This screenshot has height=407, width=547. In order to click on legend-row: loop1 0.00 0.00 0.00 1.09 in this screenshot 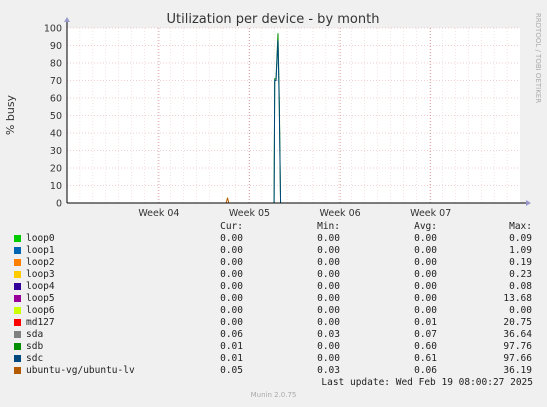, I will do `click(273, 251)`.